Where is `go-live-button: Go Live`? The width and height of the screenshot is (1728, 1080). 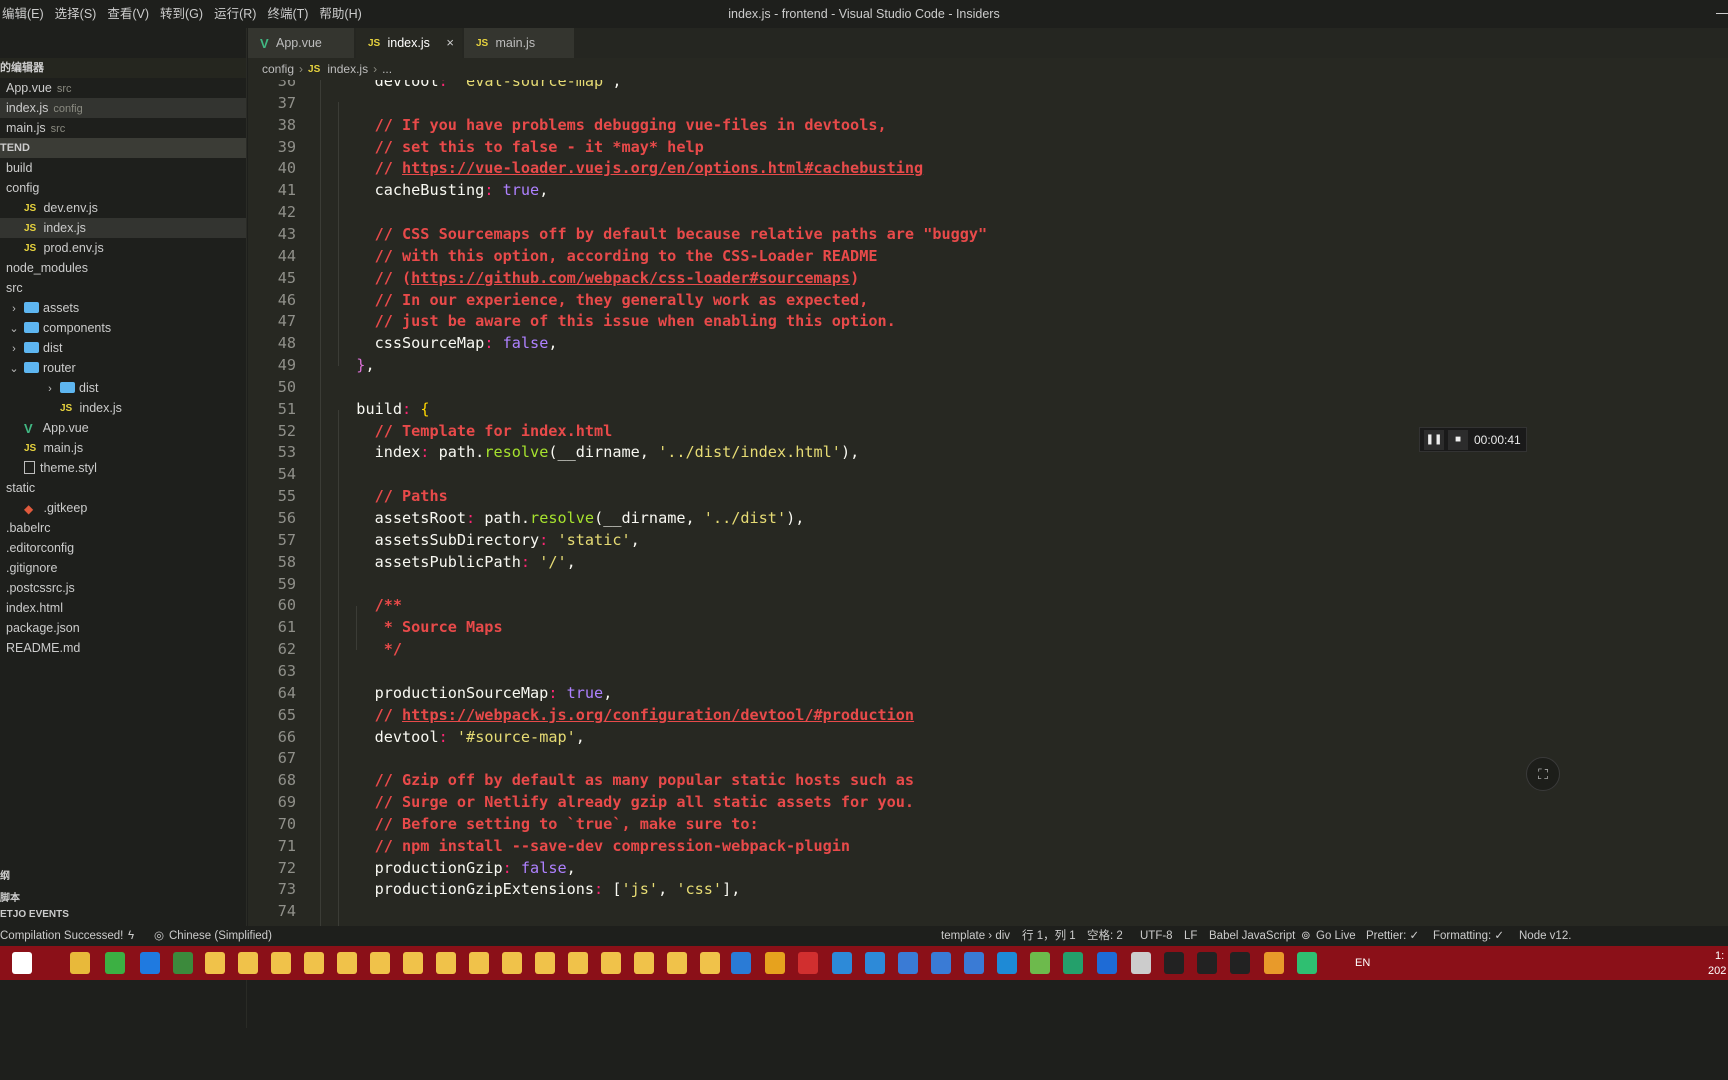
go-live-button: Go Live is located at coordinates (1336, 936).